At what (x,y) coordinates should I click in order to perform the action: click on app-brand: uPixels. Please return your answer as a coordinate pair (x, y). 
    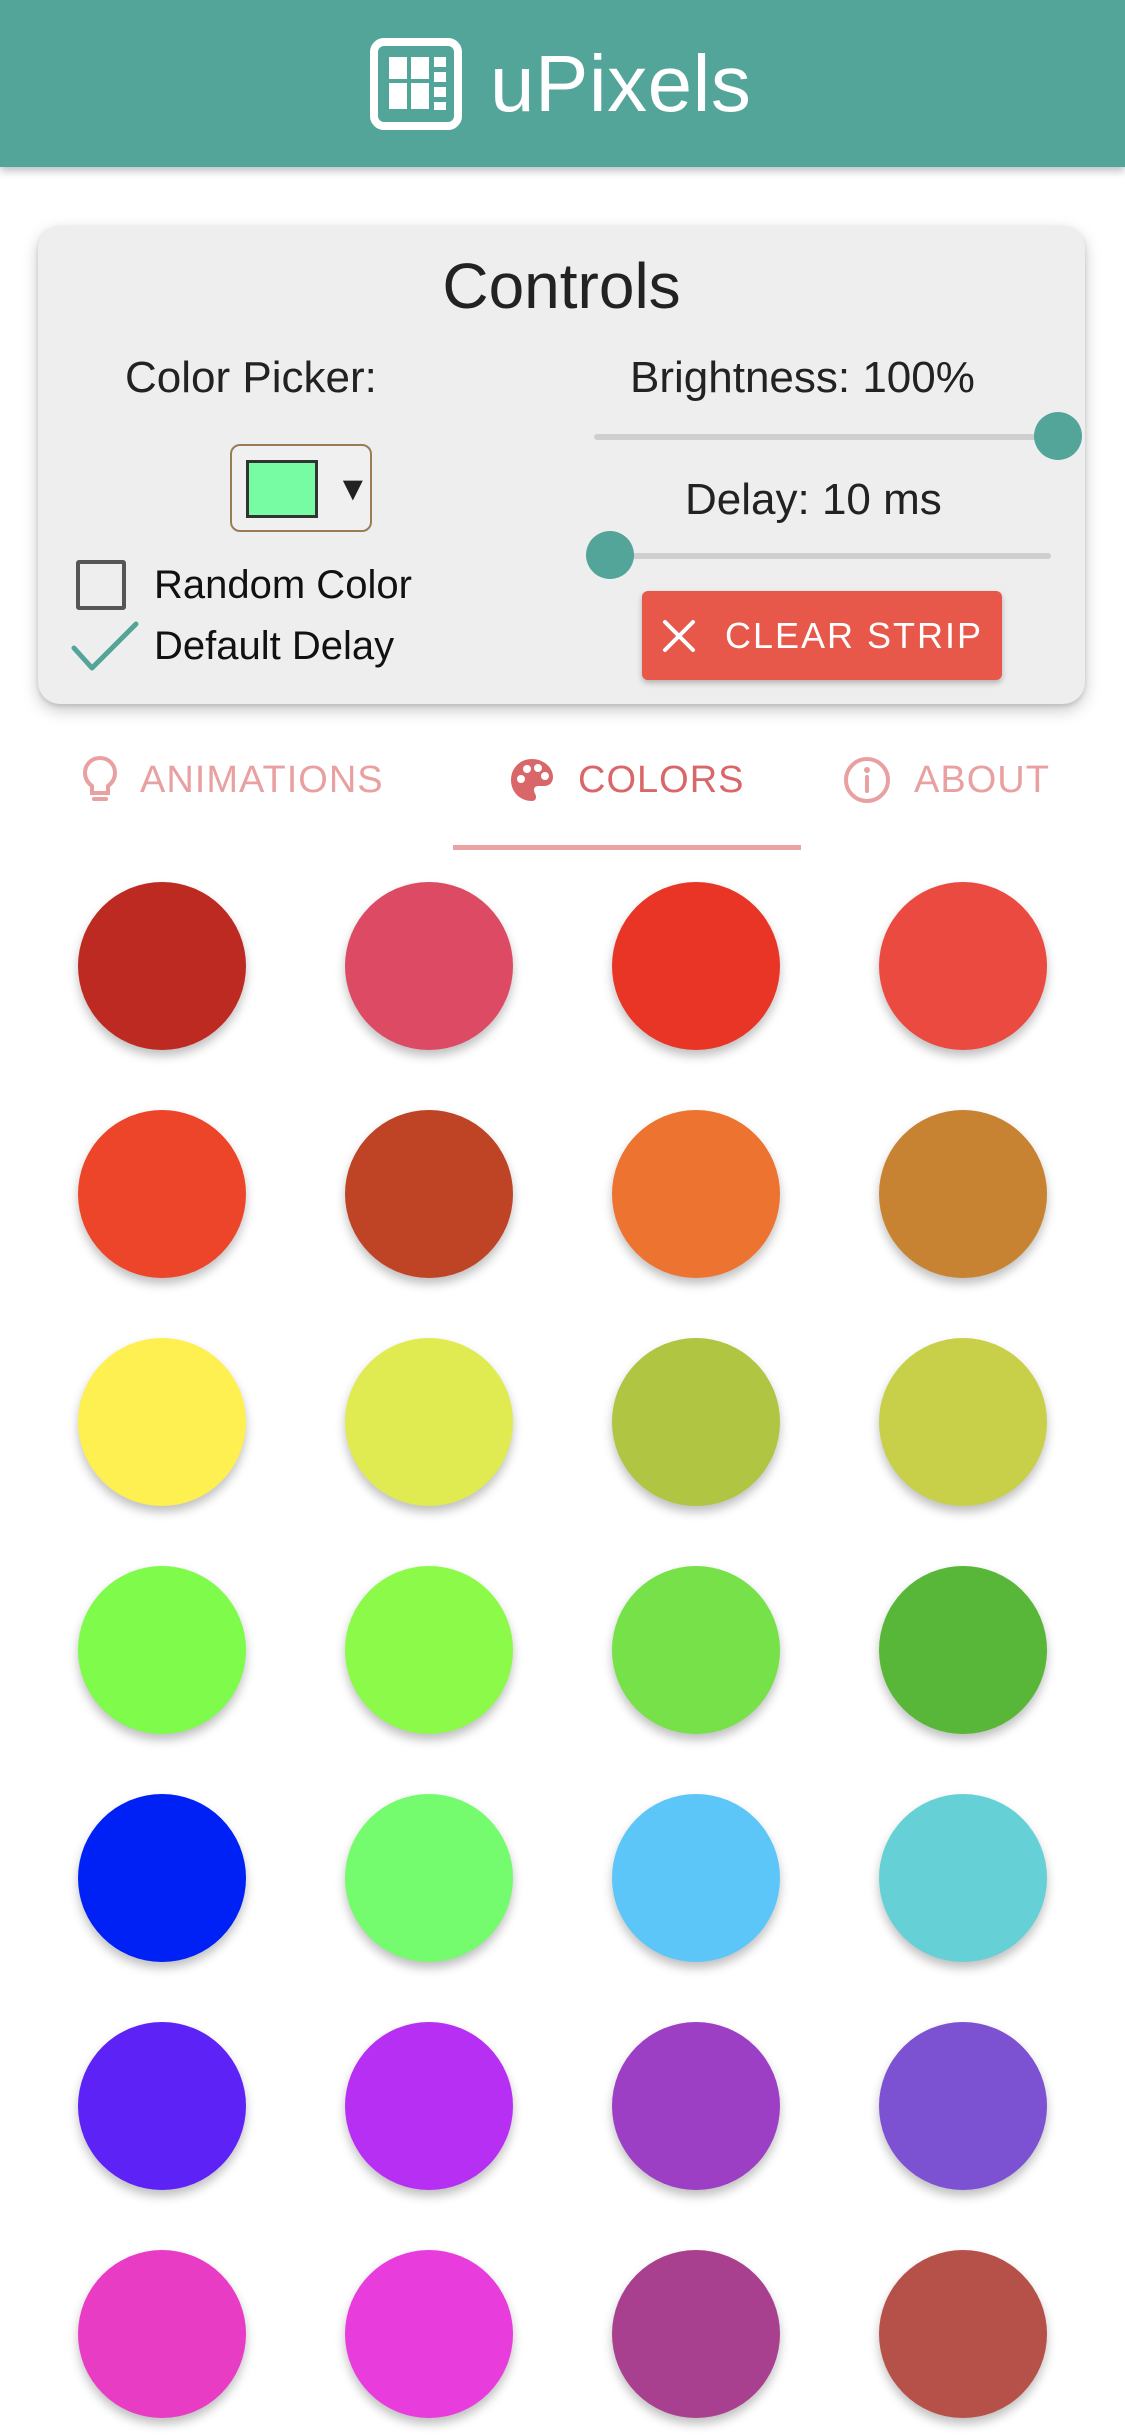
    Looking at the image, I should click on (559, 84).